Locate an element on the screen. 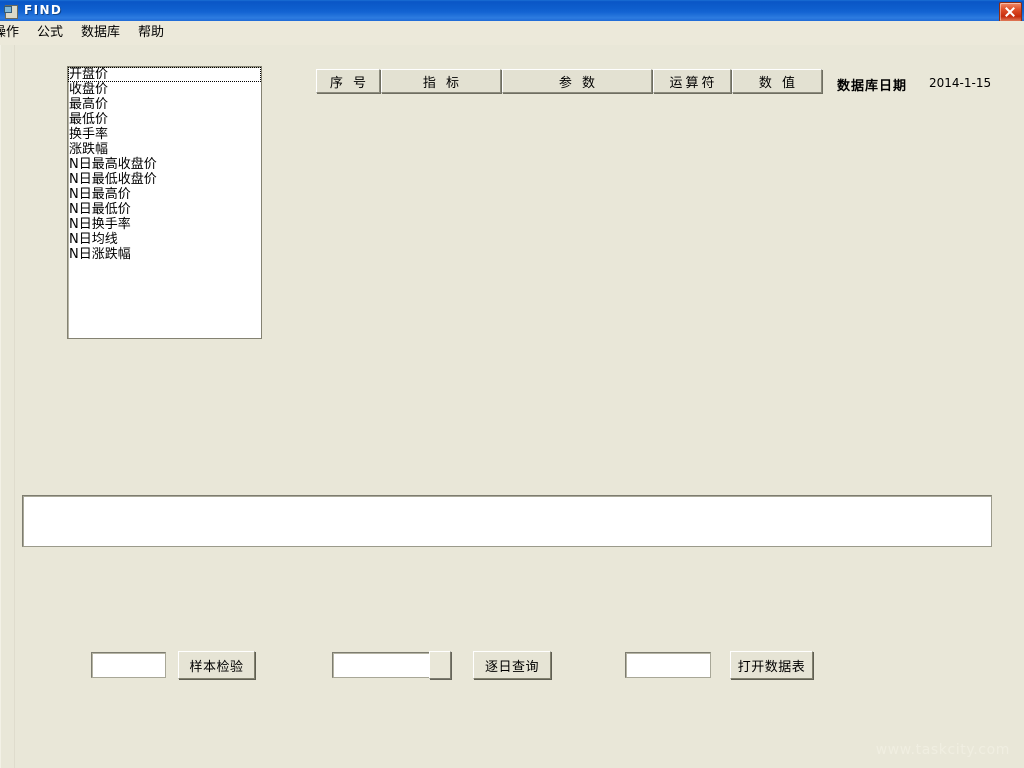 The height and width of the screenshot is (768, 1024). menu-item-table-ops: 表操作 is located at coordinates (14, 33).